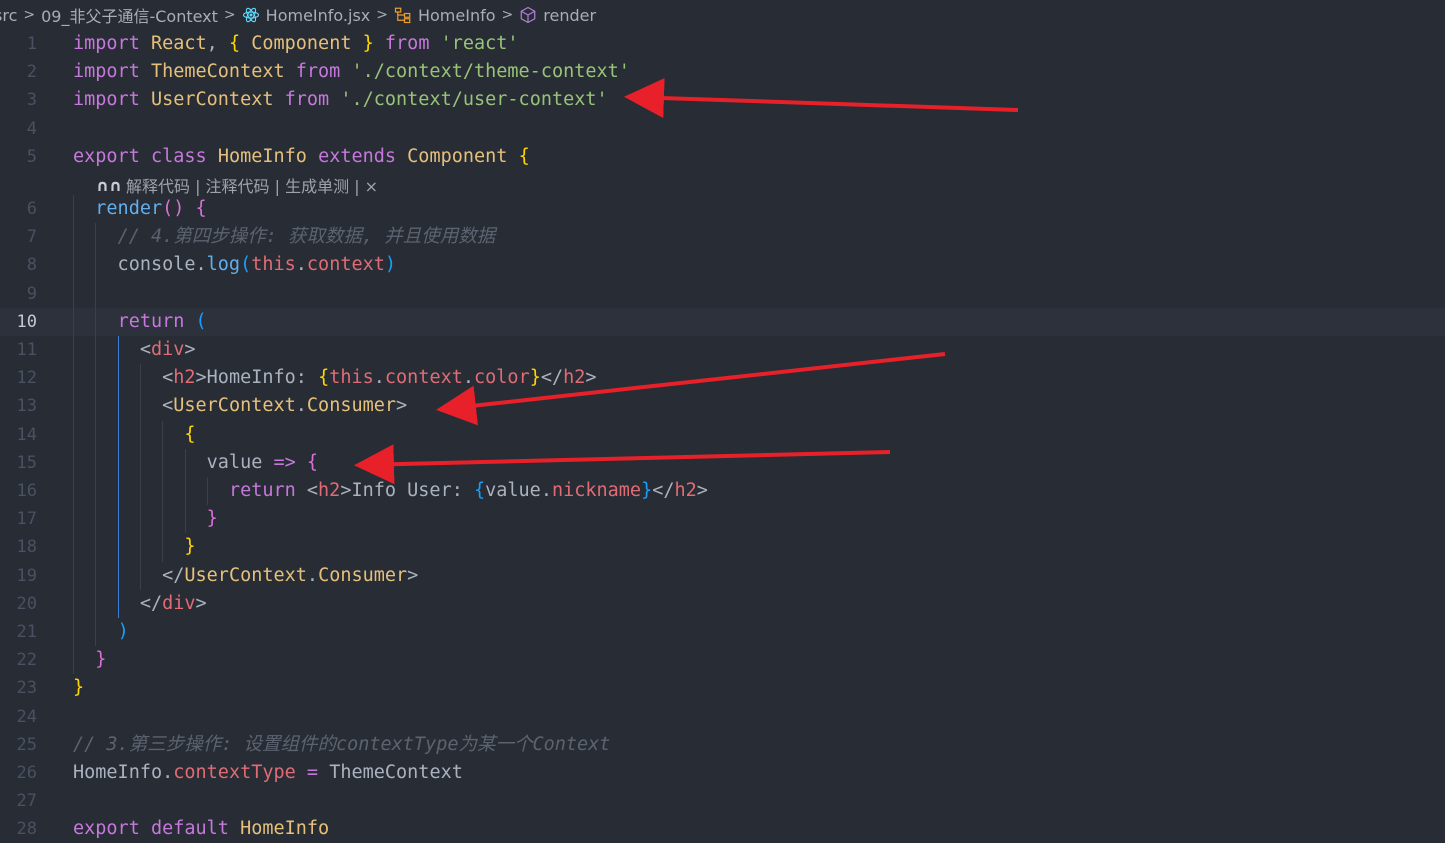  Describe the element at coordinates (250, 15) in the screenshot. I see `react-icon` at that location.